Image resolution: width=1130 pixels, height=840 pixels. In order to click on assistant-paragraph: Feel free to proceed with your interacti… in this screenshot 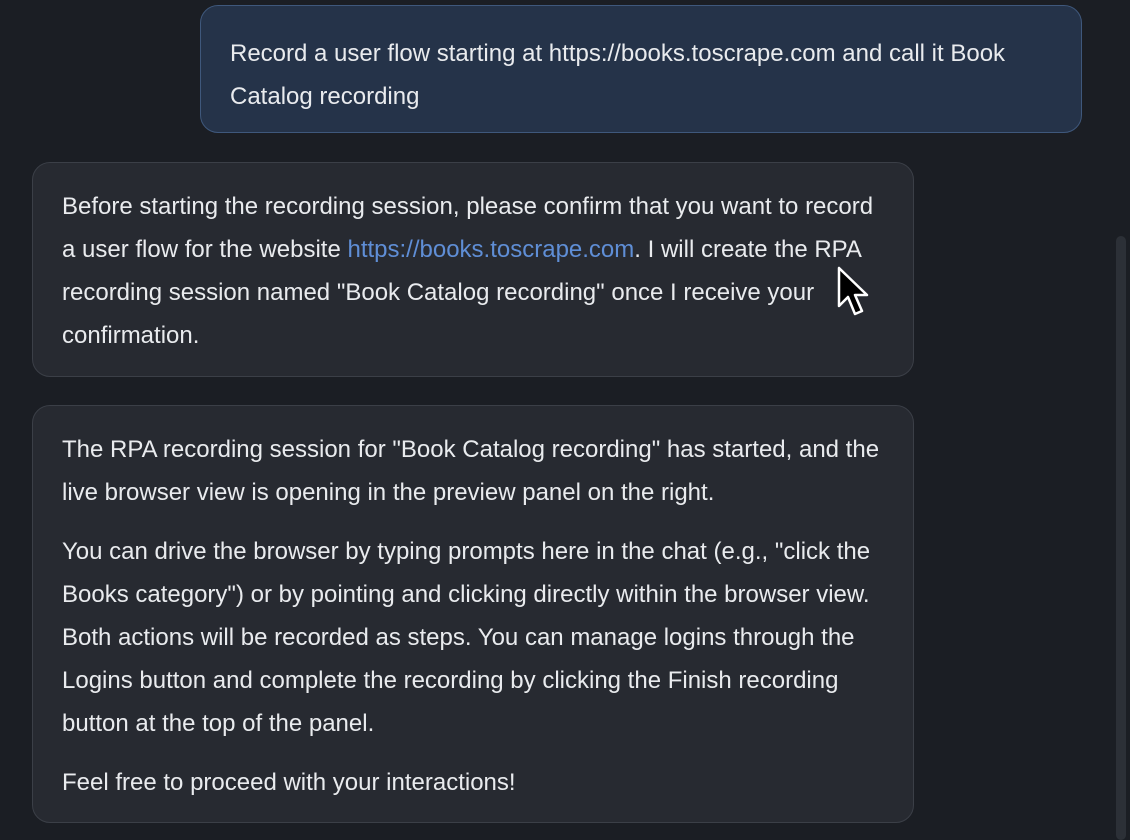, I will do `click(289, 782)`.